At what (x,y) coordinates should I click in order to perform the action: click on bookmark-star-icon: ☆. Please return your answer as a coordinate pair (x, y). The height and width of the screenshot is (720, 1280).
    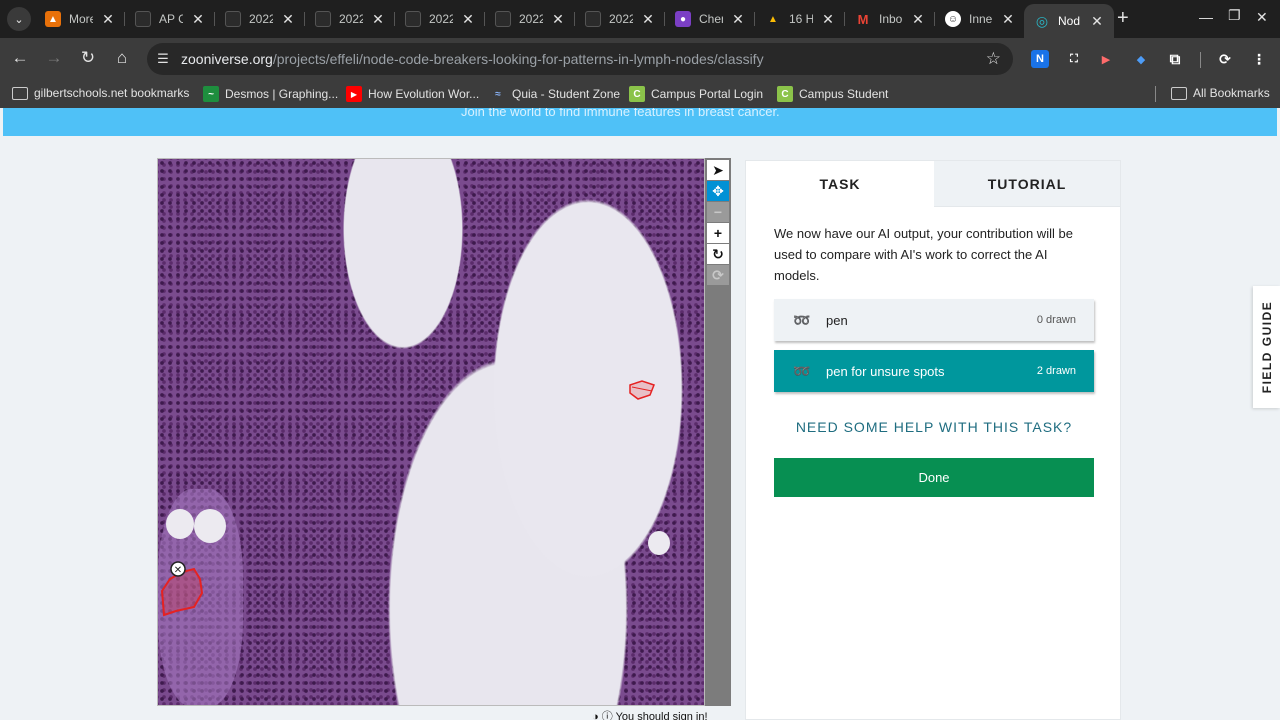
    Looking at the image, I should click on (993, 59).